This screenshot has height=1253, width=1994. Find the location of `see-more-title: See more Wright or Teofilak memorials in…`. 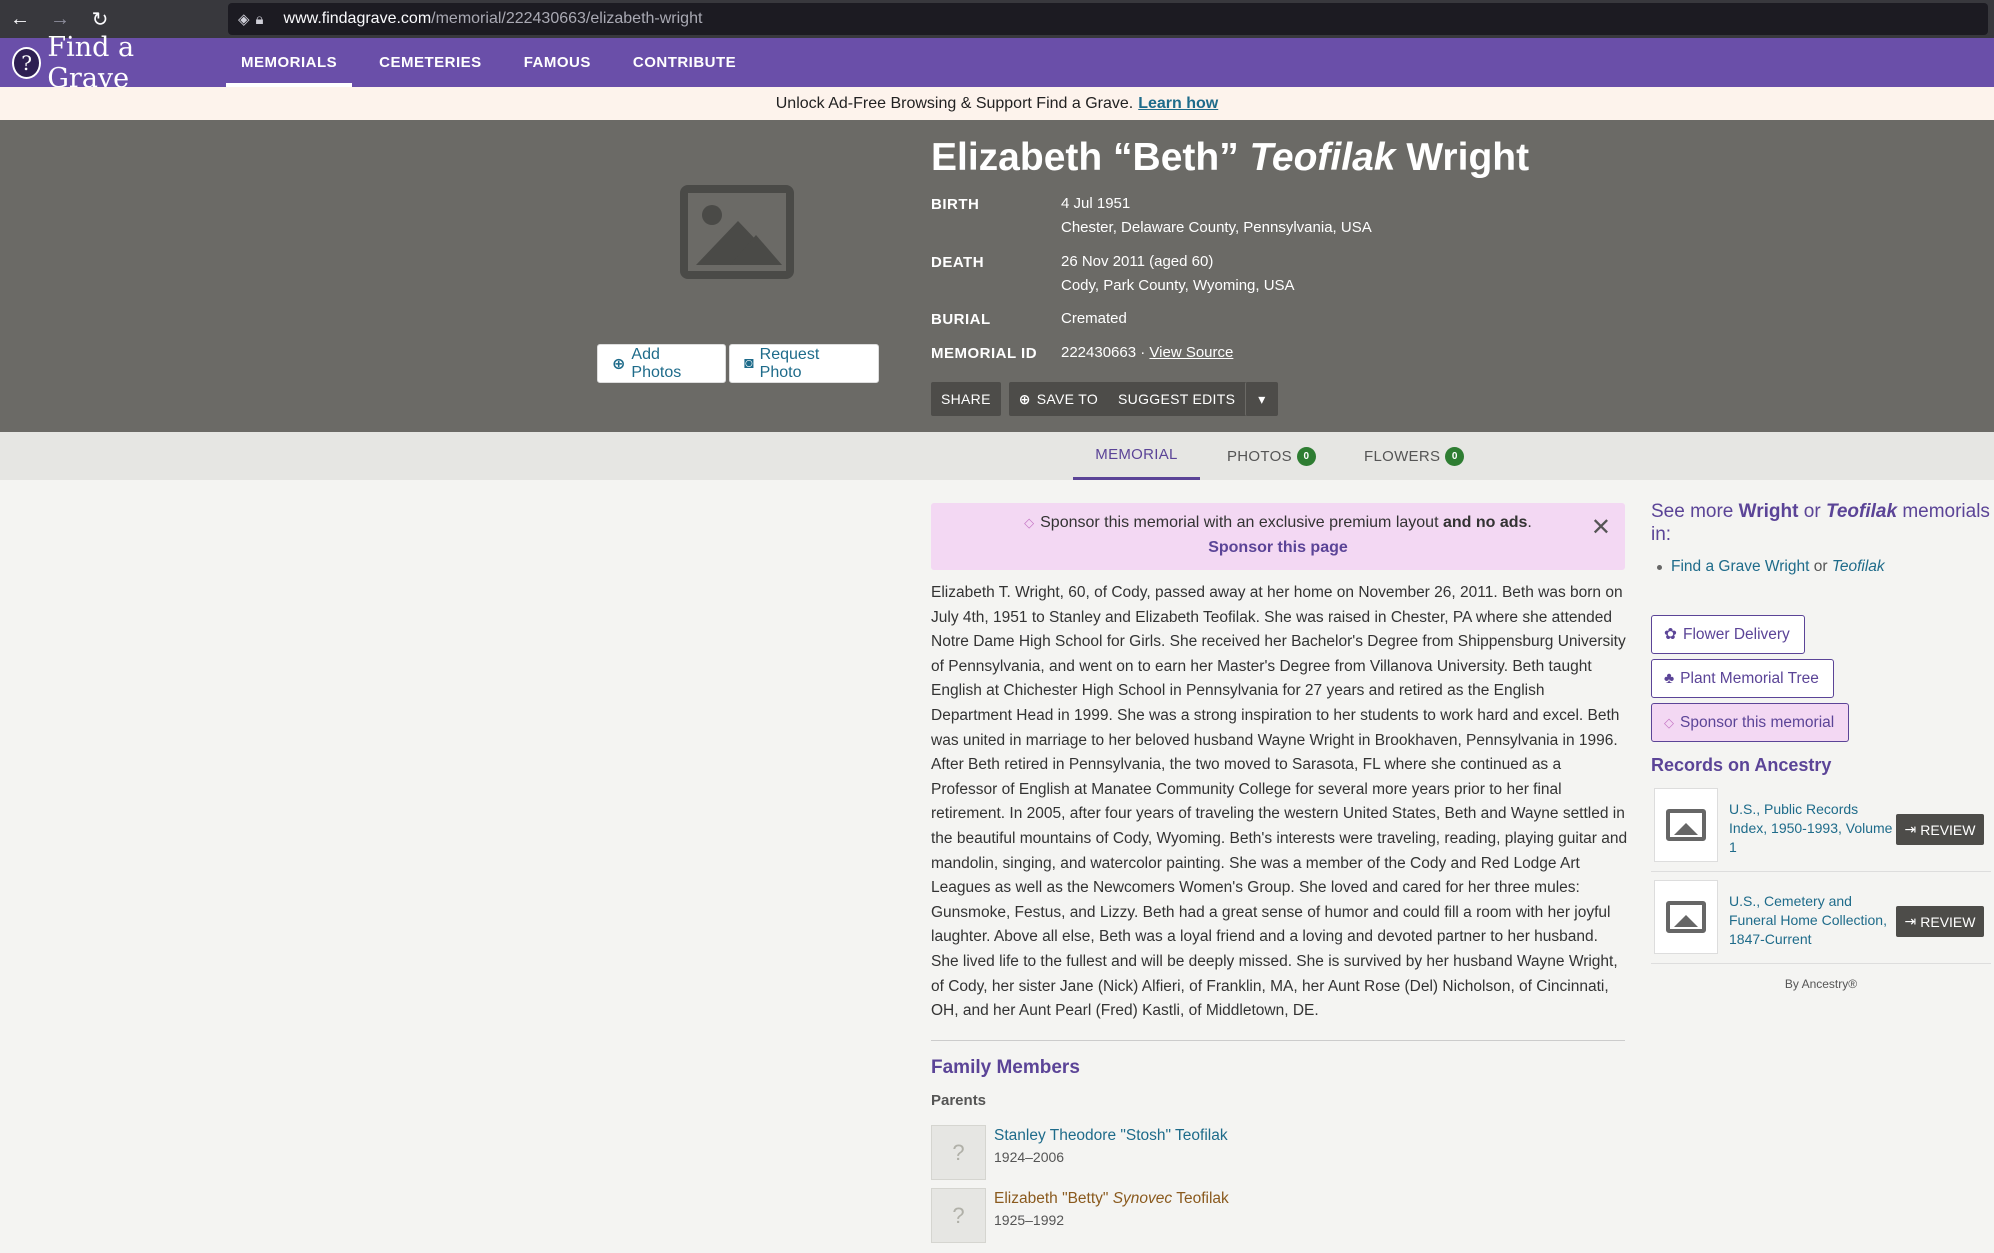

see-more-title: See more Wright or Teofilak memorials in… is located at coordinates (1821, 523).